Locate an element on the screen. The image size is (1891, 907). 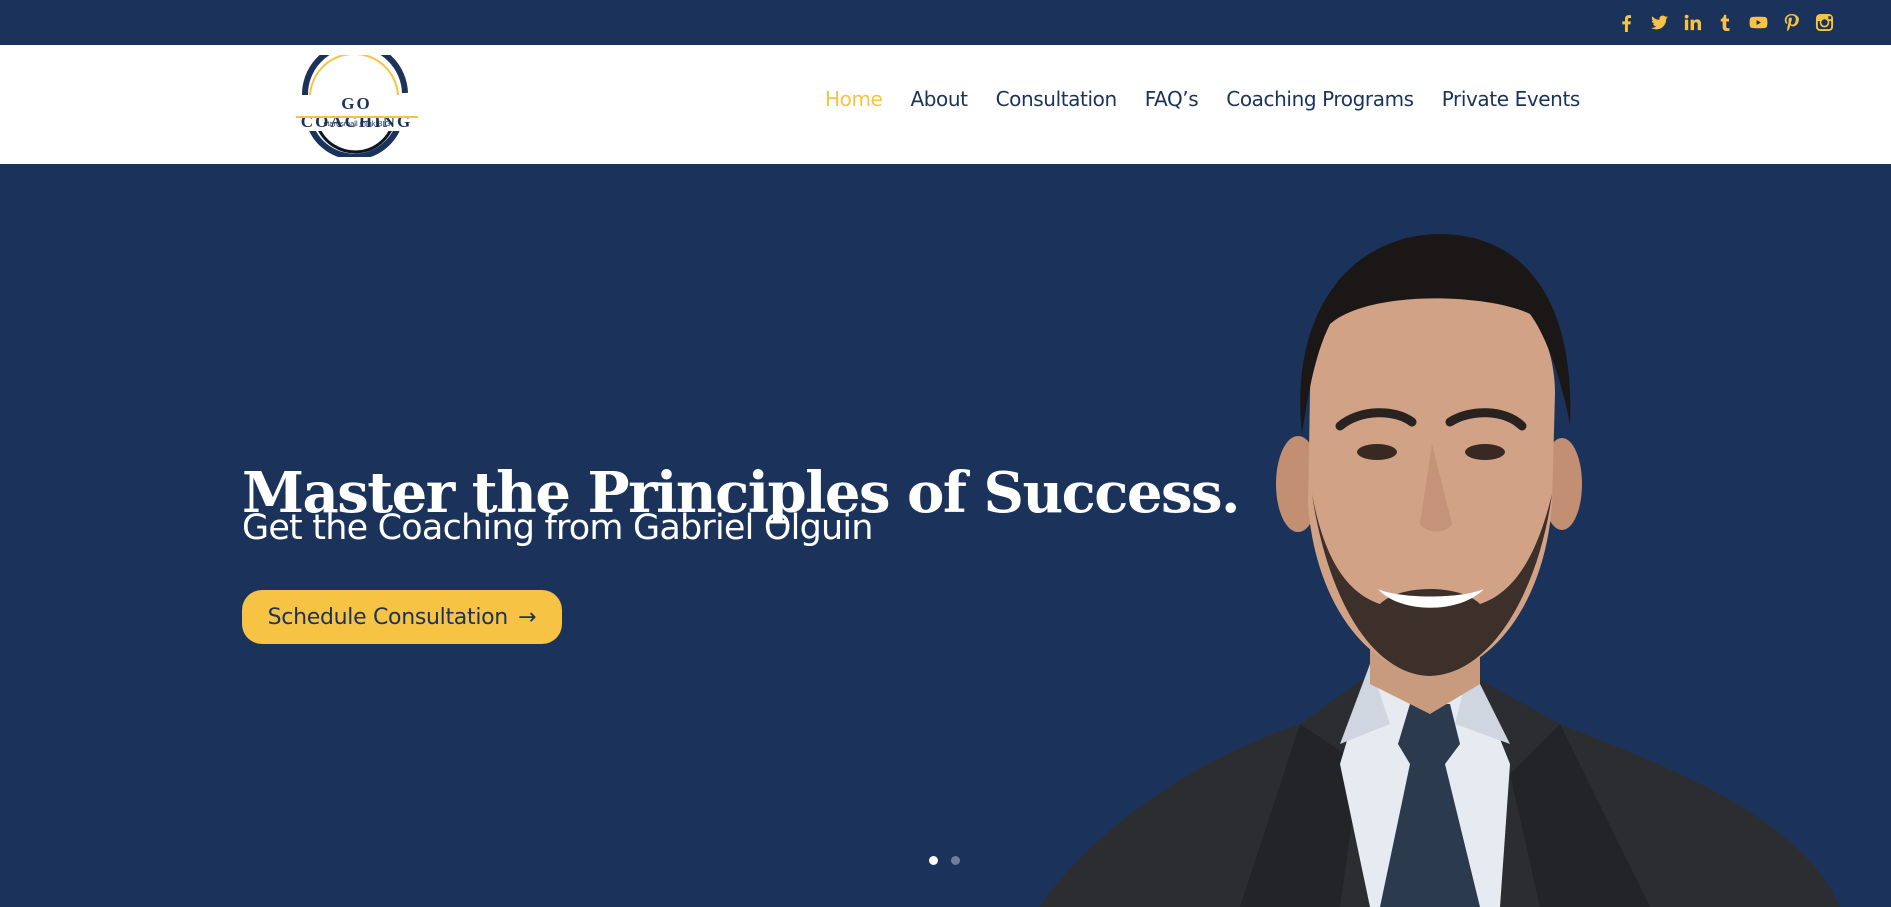
social-links is located at coordinates (1725, 22).